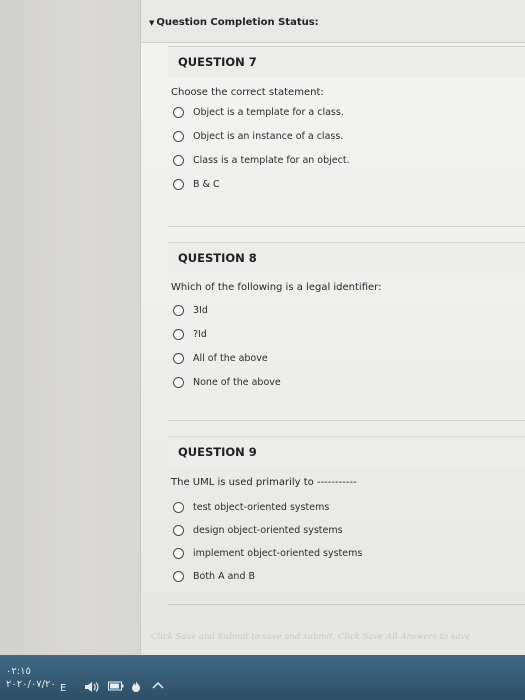 The width and height of the screenshot is (525, 700). I want to click on question-9-option-b: design object-oriented systems, so click(258, 530).